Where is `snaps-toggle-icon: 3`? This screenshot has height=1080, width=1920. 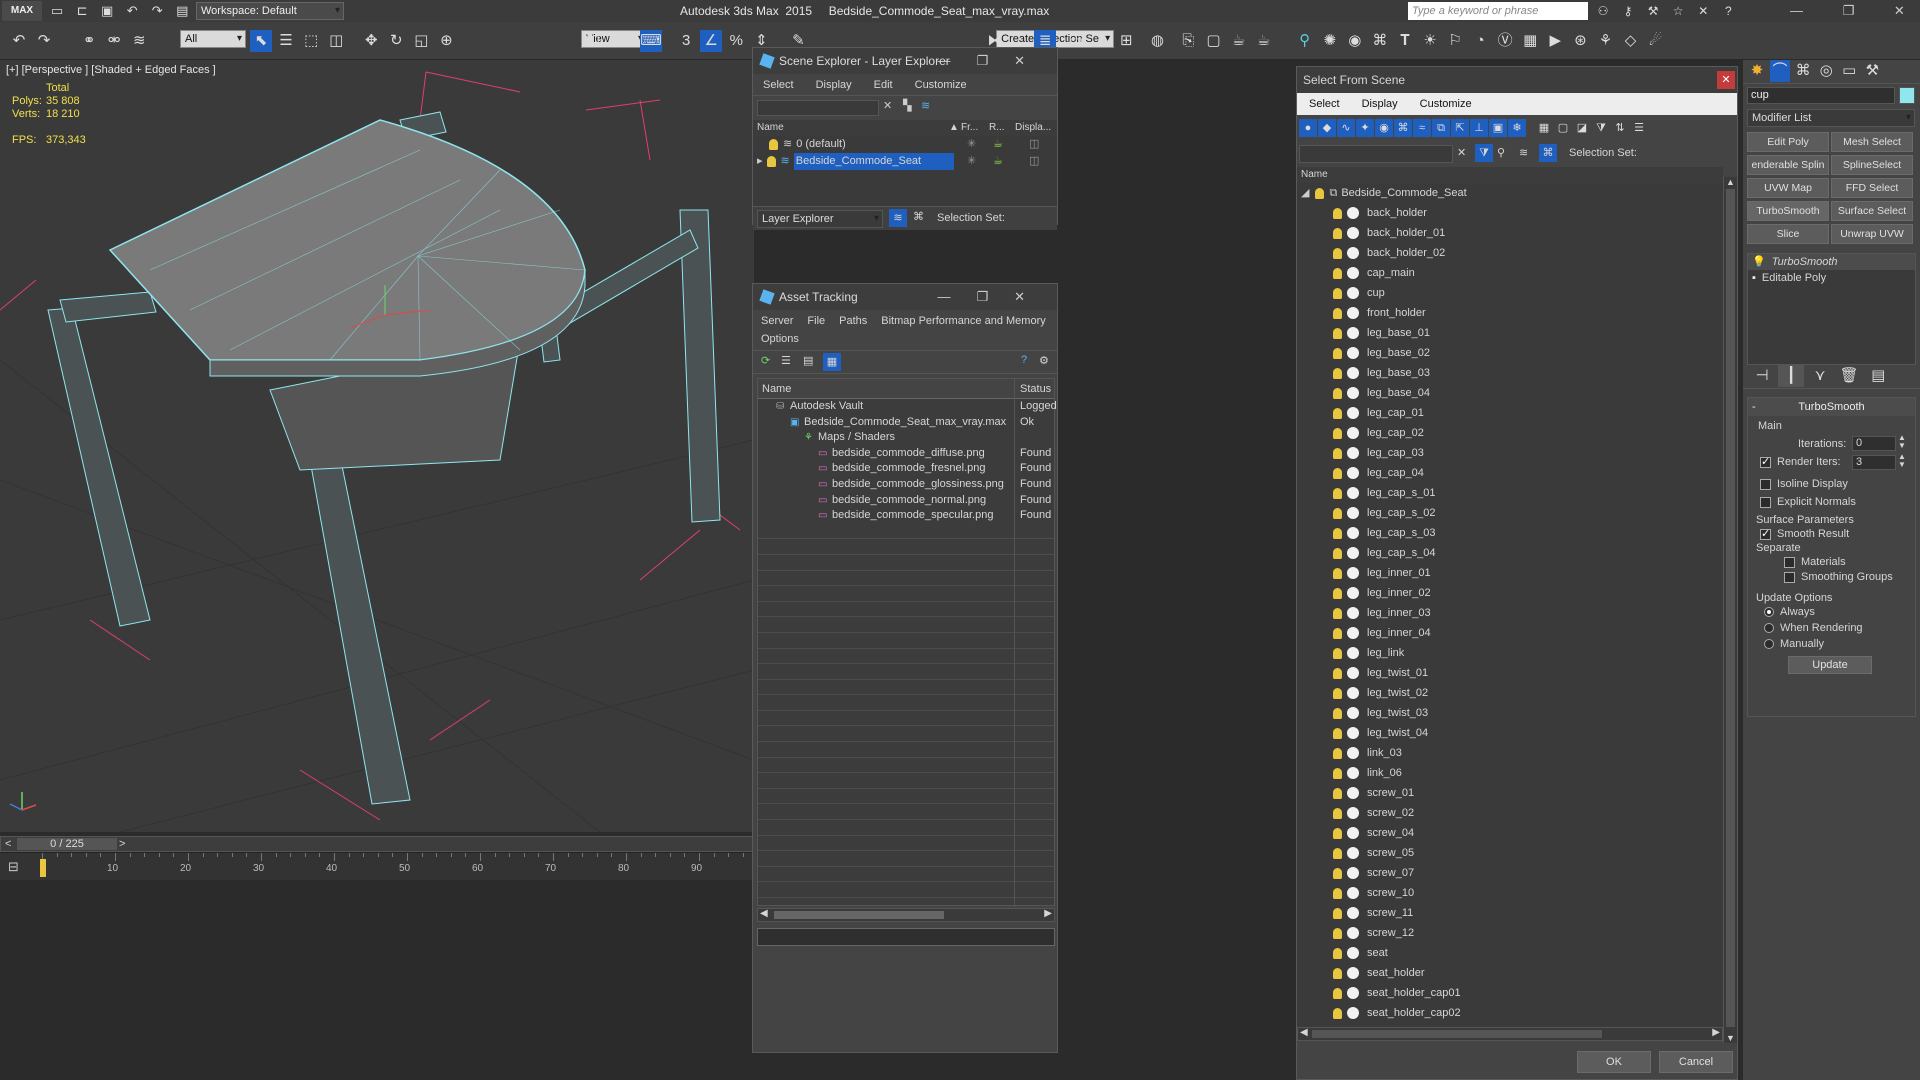 snaps-toggle-icon: 3 is located at coordinates (686, 41).